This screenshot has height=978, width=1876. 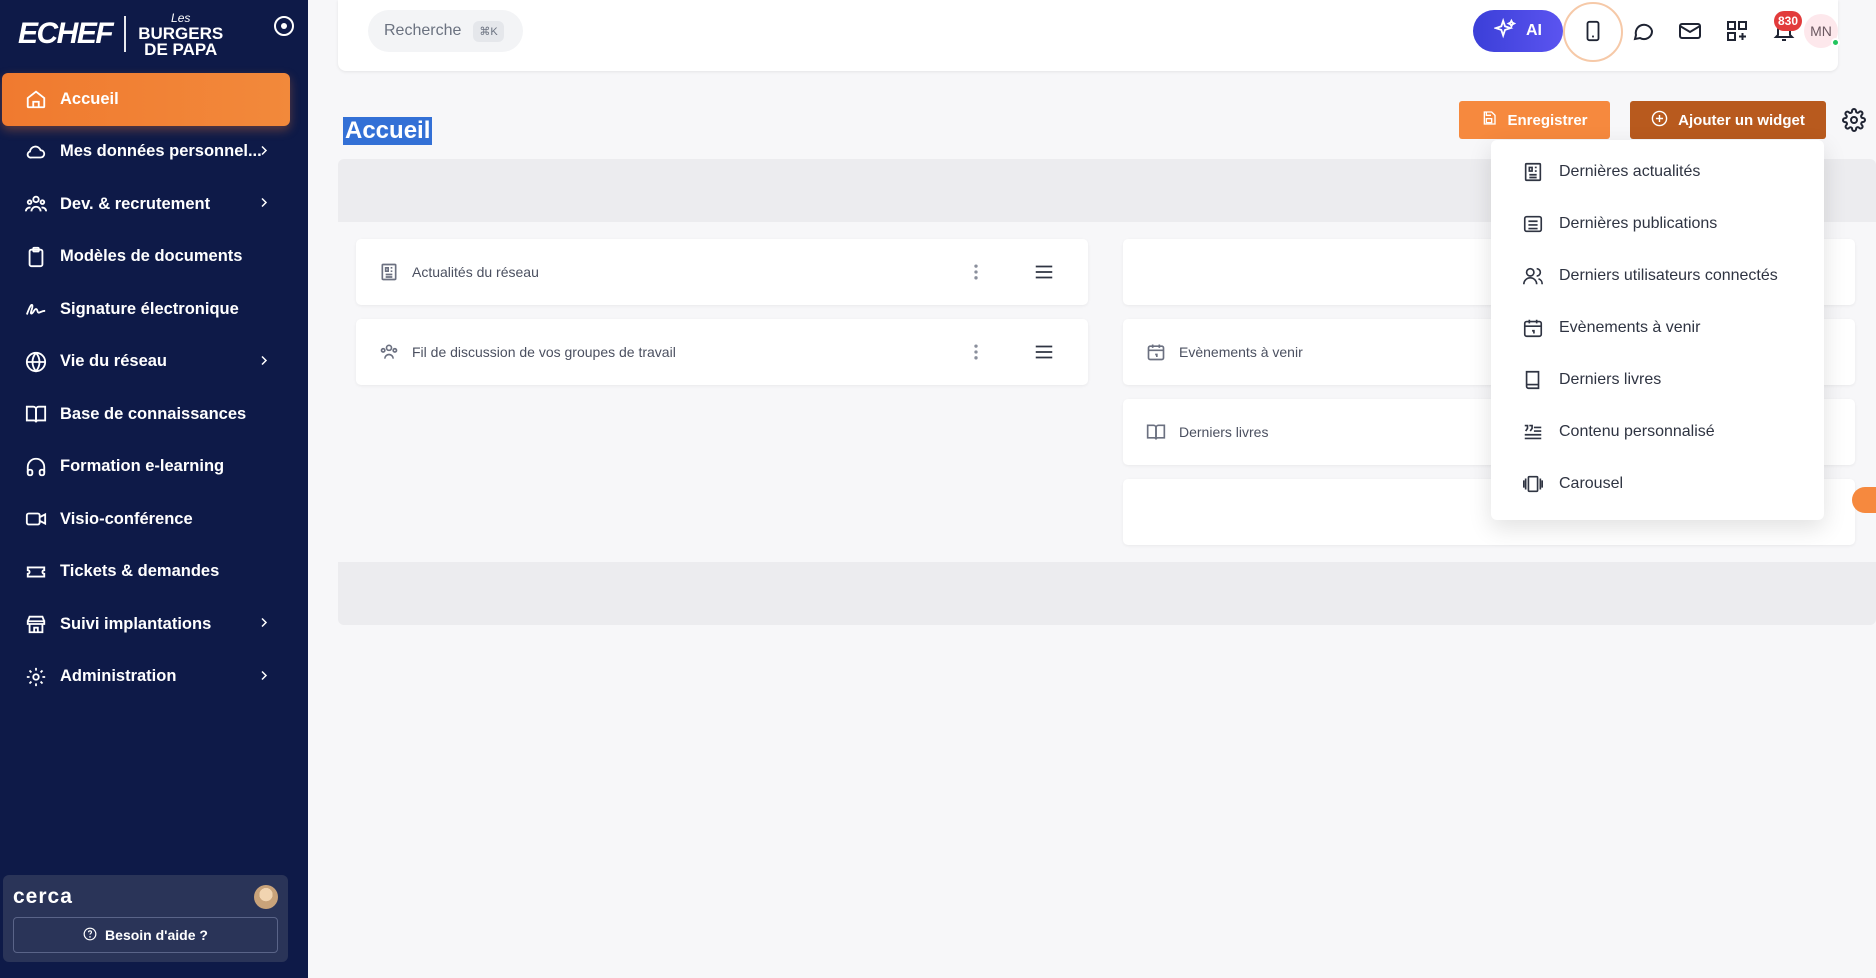 I want to click on sidebar-item-formation: Formation e-learning, so click(x=154, y=467).